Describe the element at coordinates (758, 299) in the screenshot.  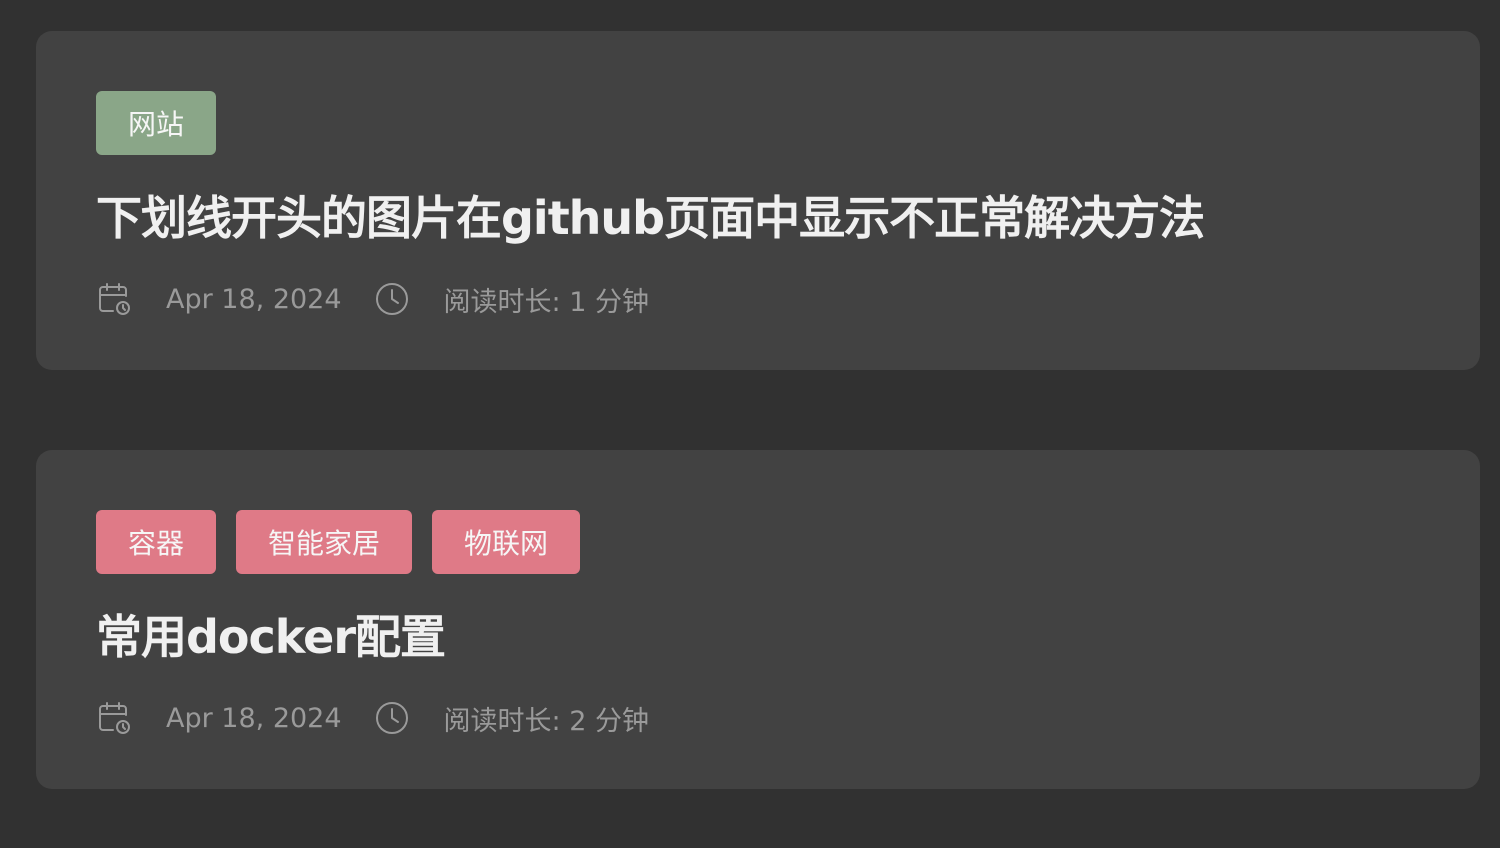
I see `post-meta: Apr 18, 2024 阅读时长: 1 分钟` at that location.